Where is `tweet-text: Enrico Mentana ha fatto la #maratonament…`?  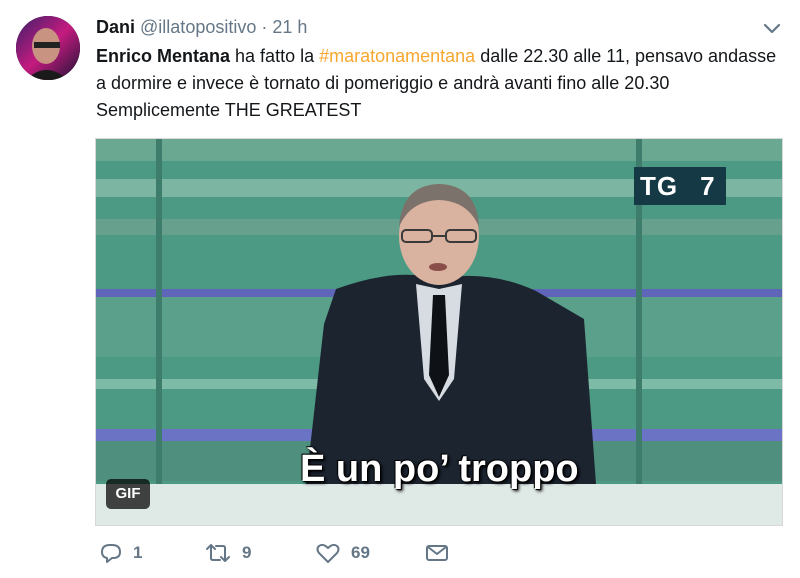
tweet-text: Enrico Mentana ha fatto la #maratonament… is located at coordinates (441, 83).